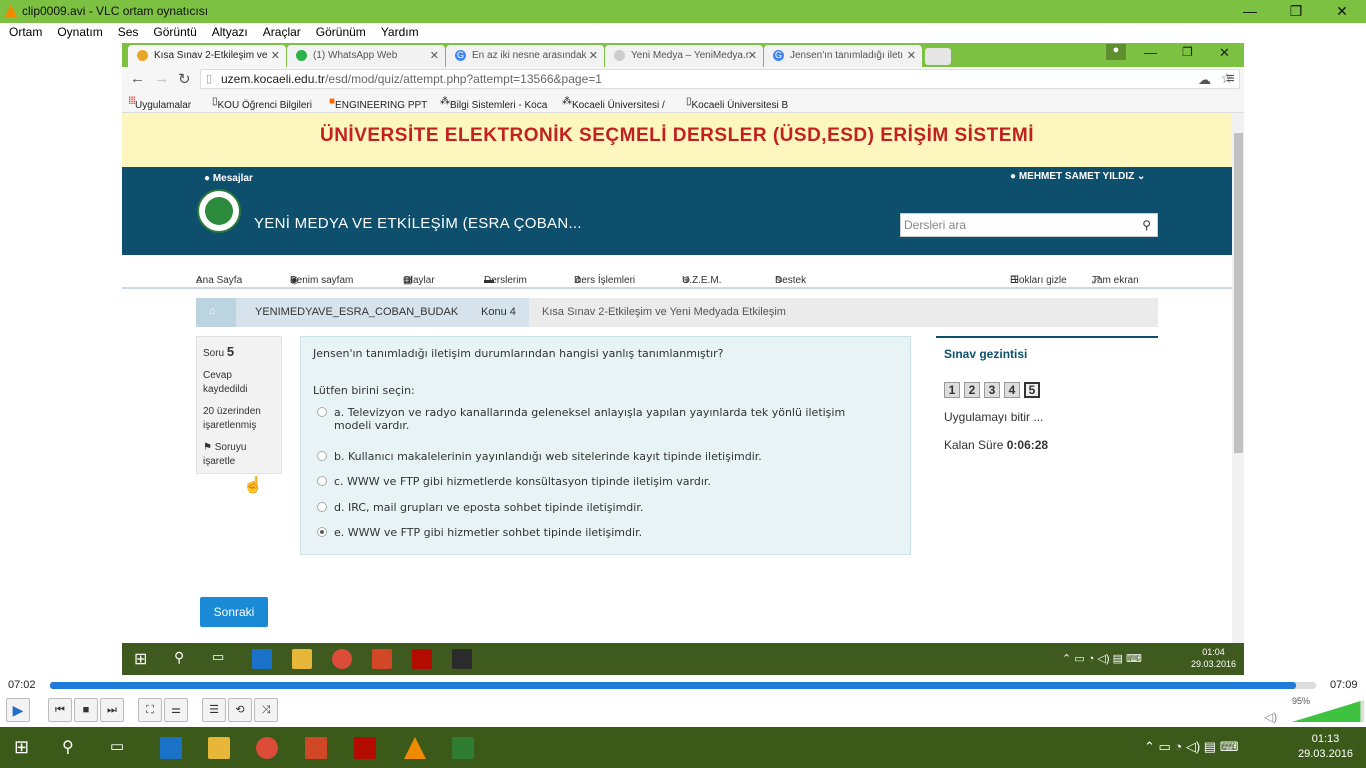 This screenshot has height=768, width=1366. I want to click on playlist-icon: ☰, so click(214, 710).